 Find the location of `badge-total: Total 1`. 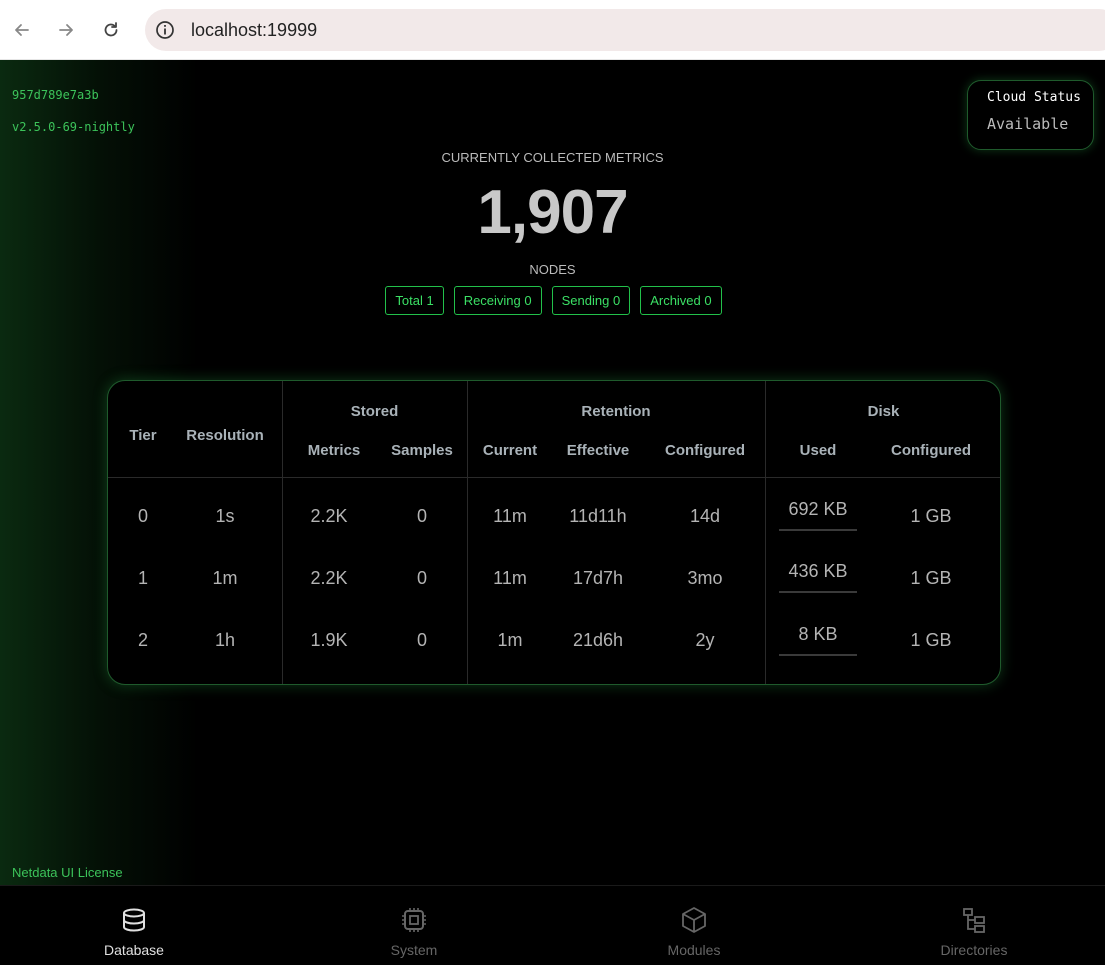

badge-total: Total 1 is located at coordinates (414, 300).